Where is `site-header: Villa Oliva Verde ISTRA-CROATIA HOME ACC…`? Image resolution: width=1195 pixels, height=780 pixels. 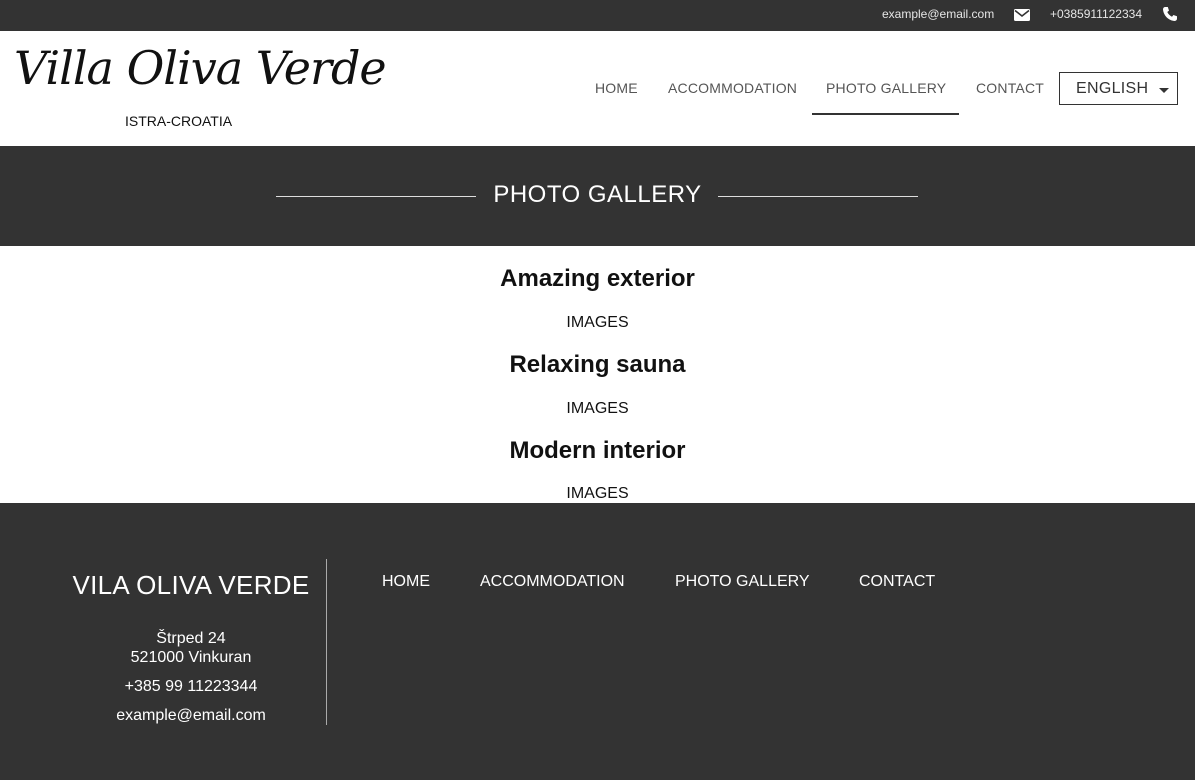
site-header: Villa Oliva Verde ISTRA-CROATIA HOME ACC… is located at coordinates (597, 88).